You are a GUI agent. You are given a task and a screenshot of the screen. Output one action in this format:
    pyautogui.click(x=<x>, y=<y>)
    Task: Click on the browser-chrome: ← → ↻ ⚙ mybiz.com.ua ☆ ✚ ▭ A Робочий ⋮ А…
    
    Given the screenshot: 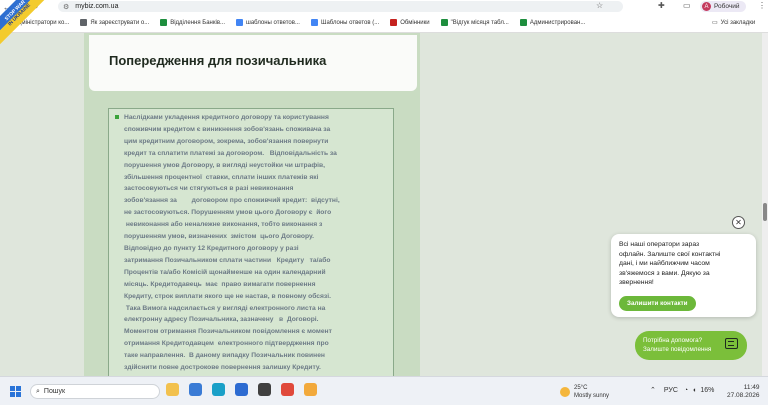 What is the action you would take?
    pyautogui.click(x=384, y=16)
    